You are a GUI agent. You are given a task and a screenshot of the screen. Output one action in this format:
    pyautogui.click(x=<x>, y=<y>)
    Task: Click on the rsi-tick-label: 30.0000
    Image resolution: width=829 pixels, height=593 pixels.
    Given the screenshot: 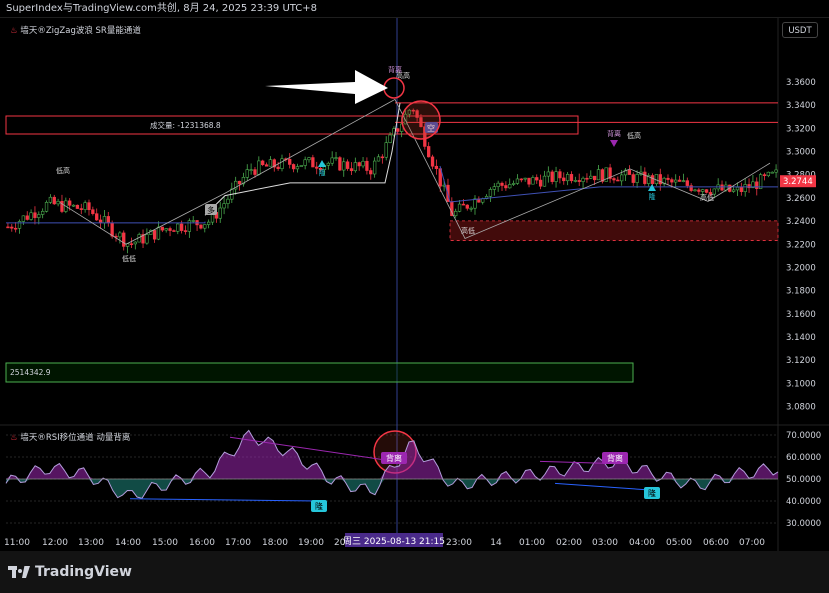 What is the action you would take?
    pyautogui.click(x=803, y=524)
    